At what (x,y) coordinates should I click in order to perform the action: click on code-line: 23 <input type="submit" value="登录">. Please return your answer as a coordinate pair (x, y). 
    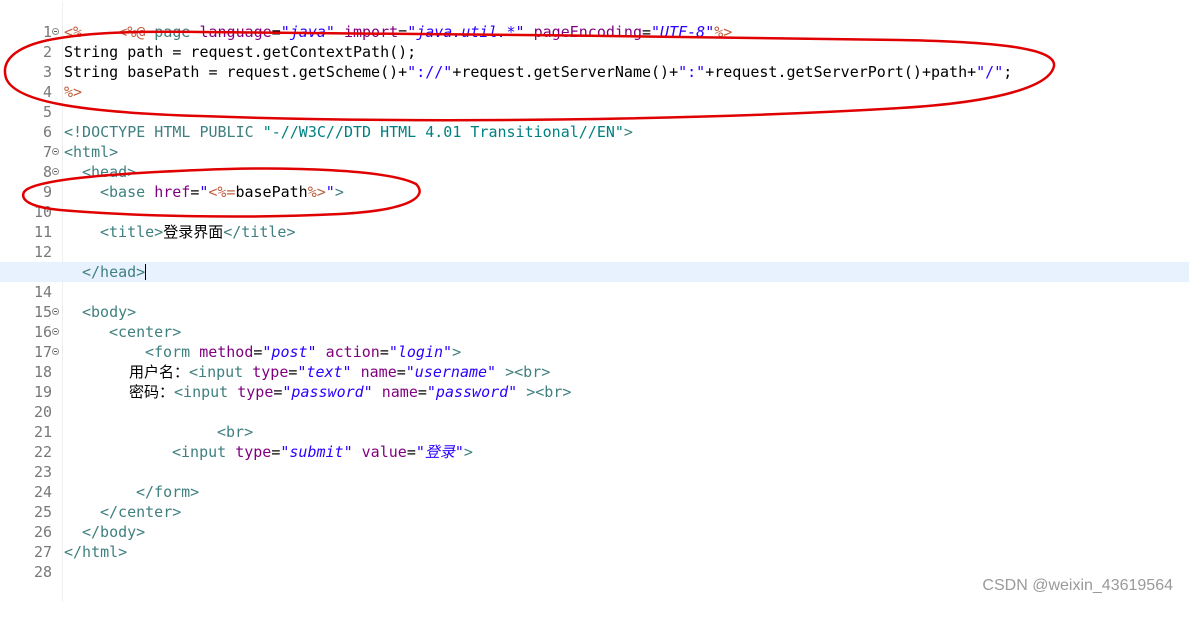
    Looking at the image, I should click on (594, 461).